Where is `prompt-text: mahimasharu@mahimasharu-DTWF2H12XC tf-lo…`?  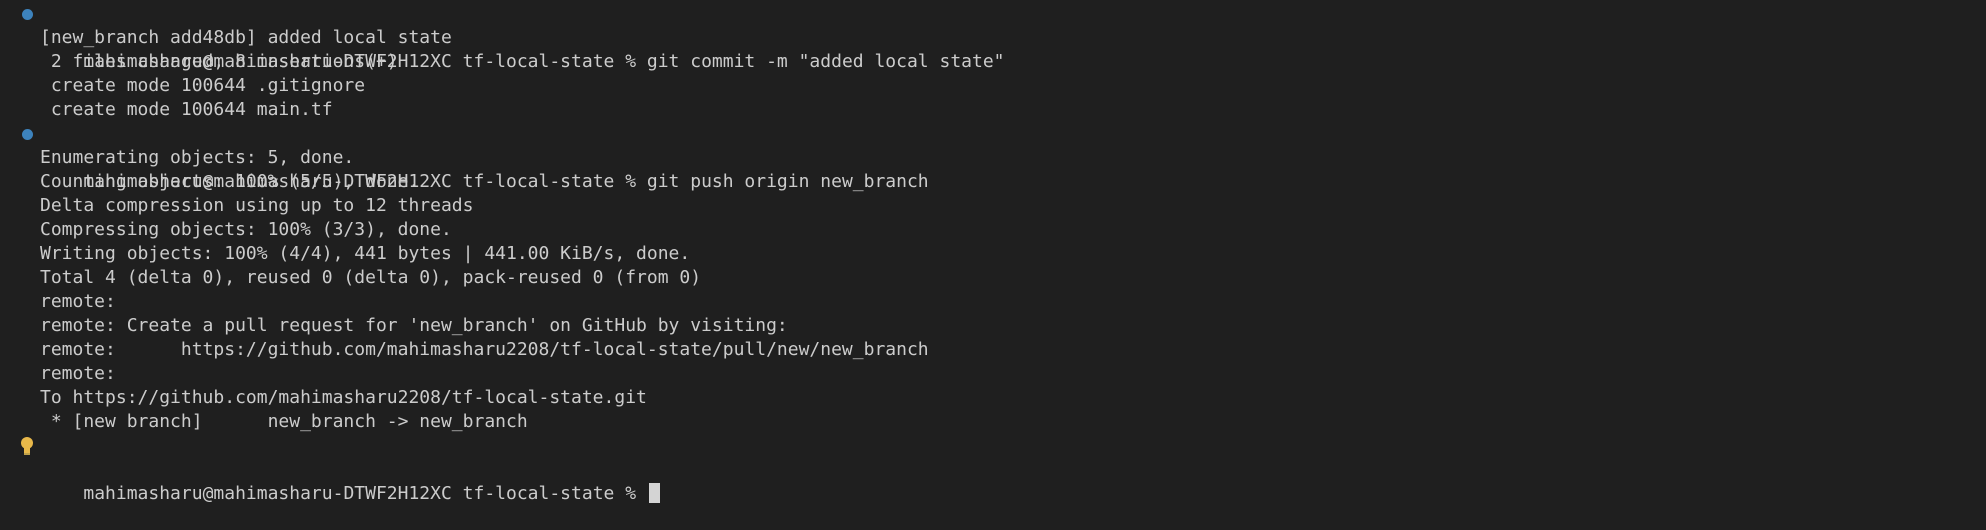 prompt-text: mahimasharu@mahimasharu-DTWF2H12XC tf-lo… is located at coordinates (365, 493).